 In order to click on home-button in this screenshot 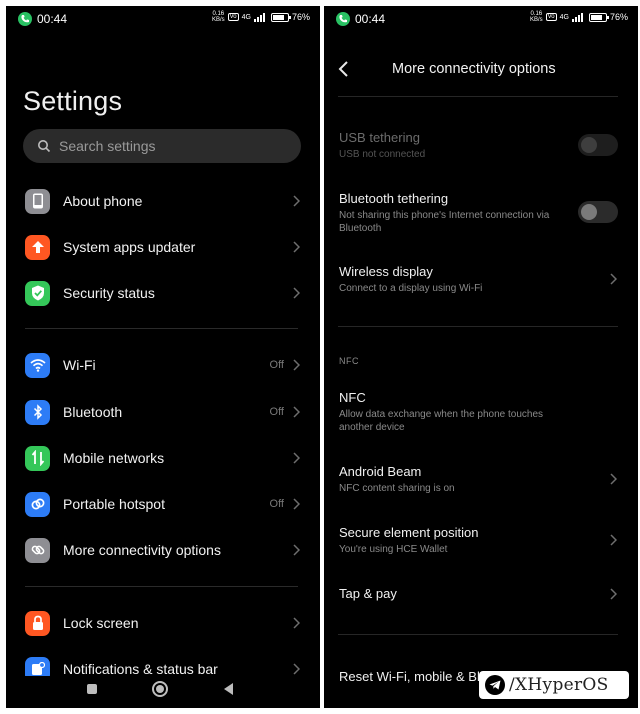, I will do `click(160, 689)`.